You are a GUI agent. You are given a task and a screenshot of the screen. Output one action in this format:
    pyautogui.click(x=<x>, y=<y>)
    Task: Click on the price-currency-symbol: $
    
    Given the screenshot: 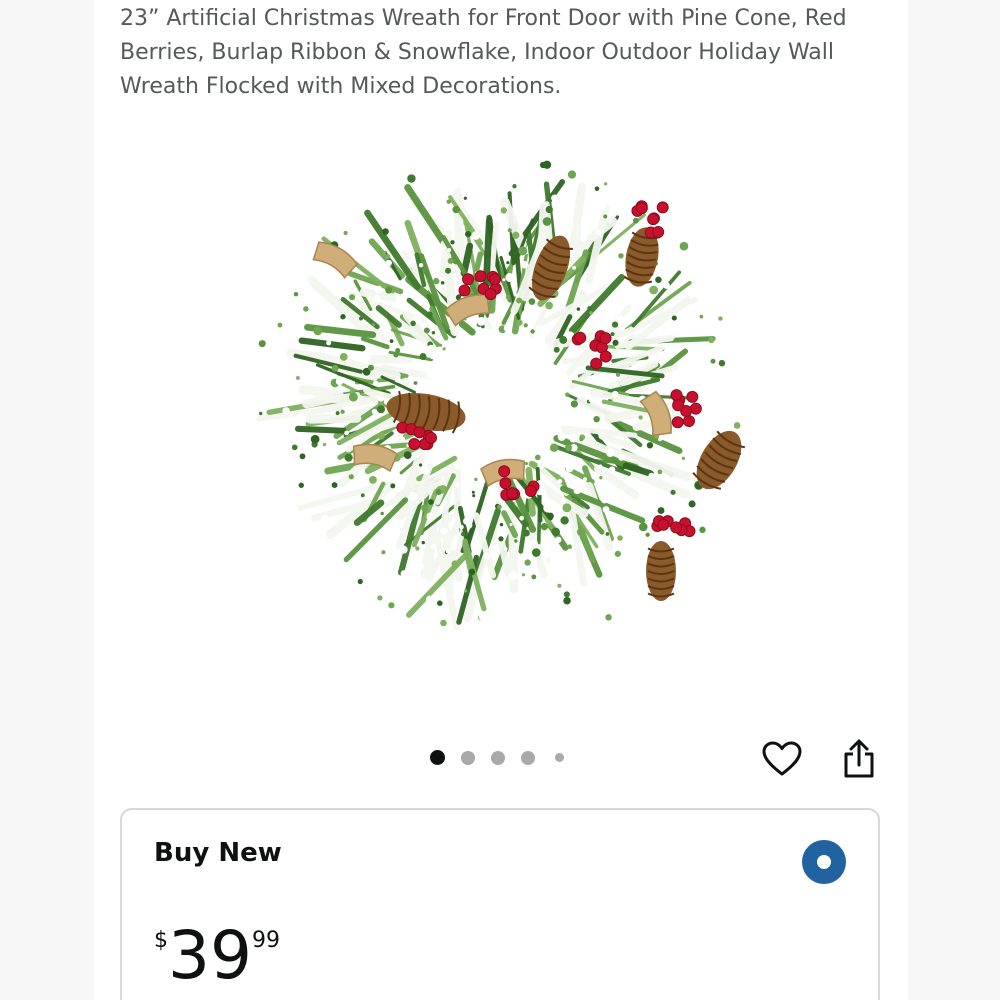 What is the action you would take?
    pyautogui.click(x=161, y=940)
    